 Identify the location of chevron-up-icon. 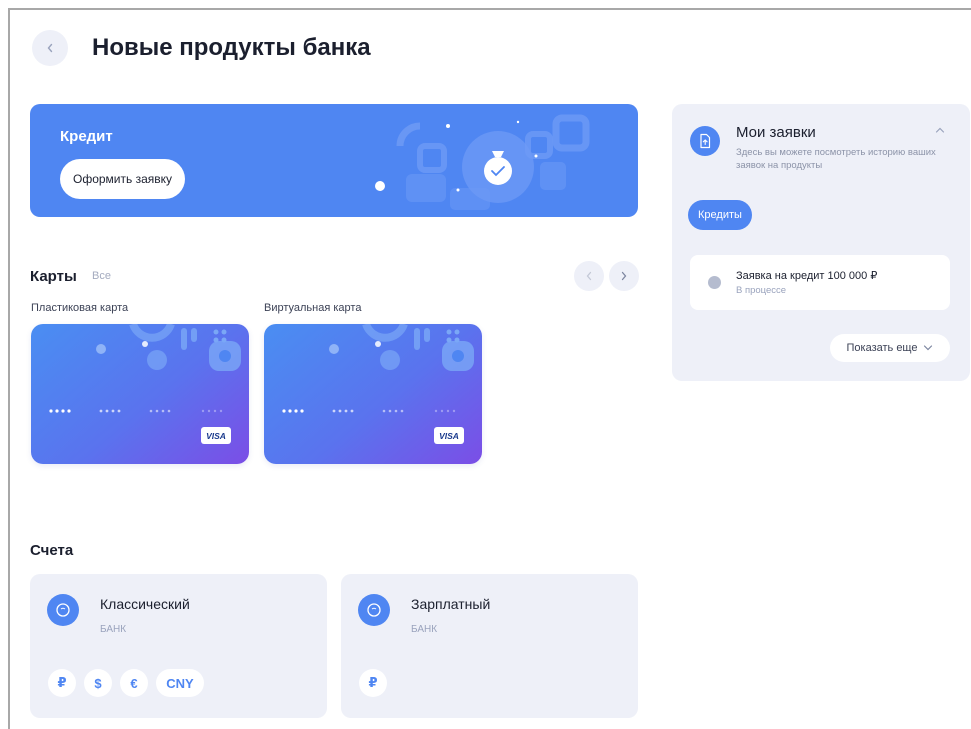
(940, 130).